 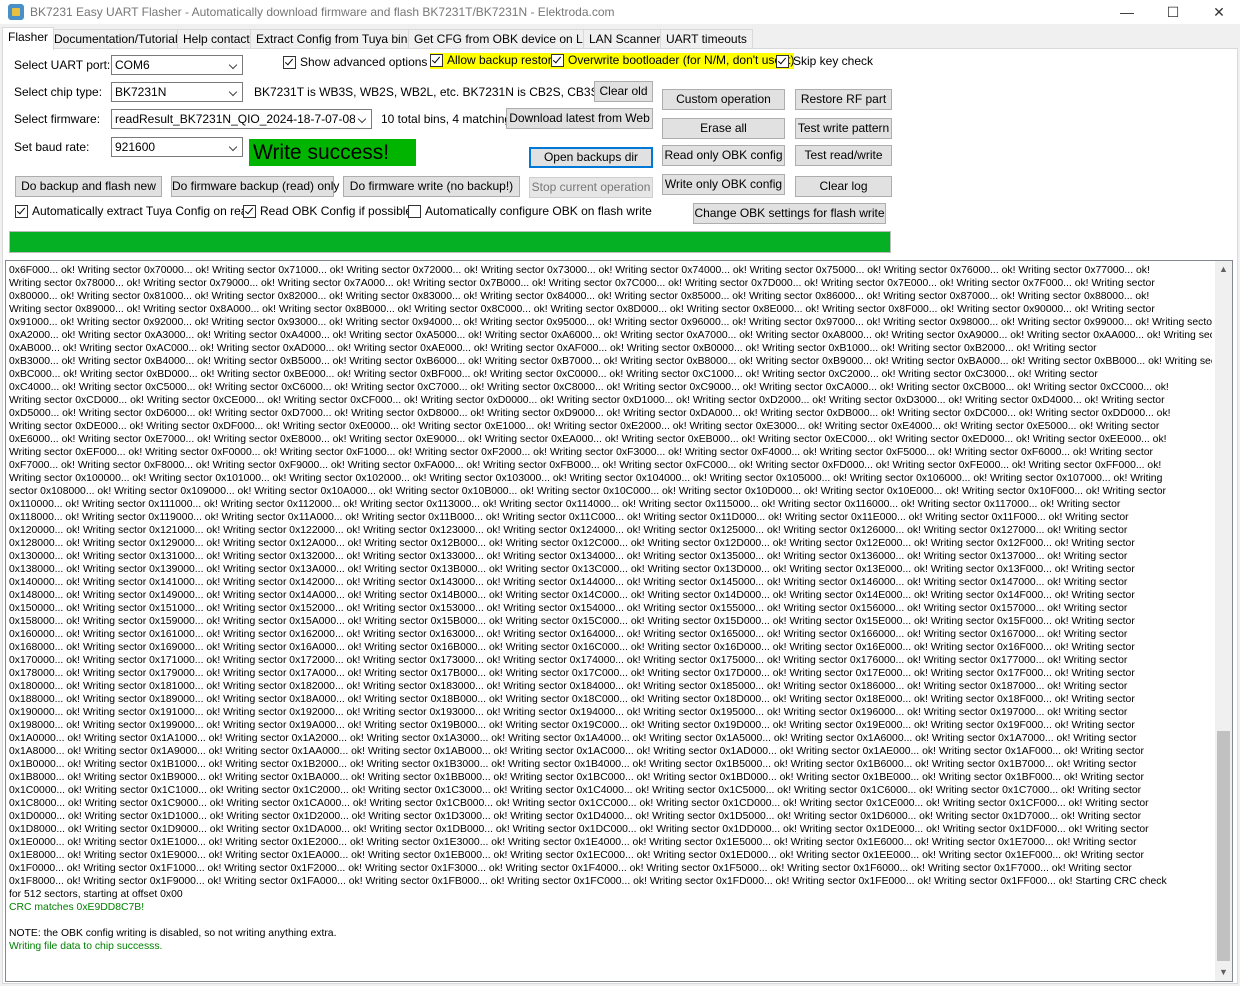 I want to click on status-message: Write success!, so click(x=332, y=152).